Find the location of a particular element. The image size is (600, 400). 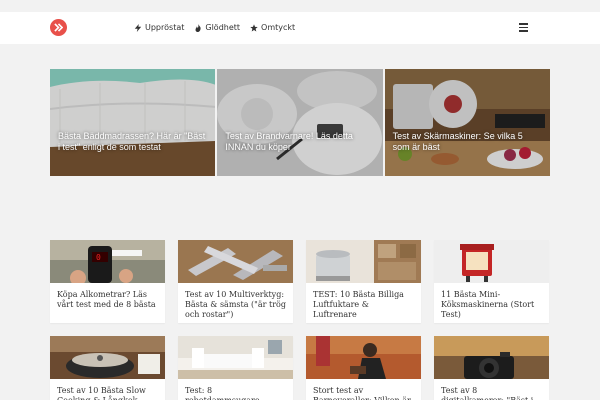

double-chevron-right-icon is located at coordinates (58, 27).